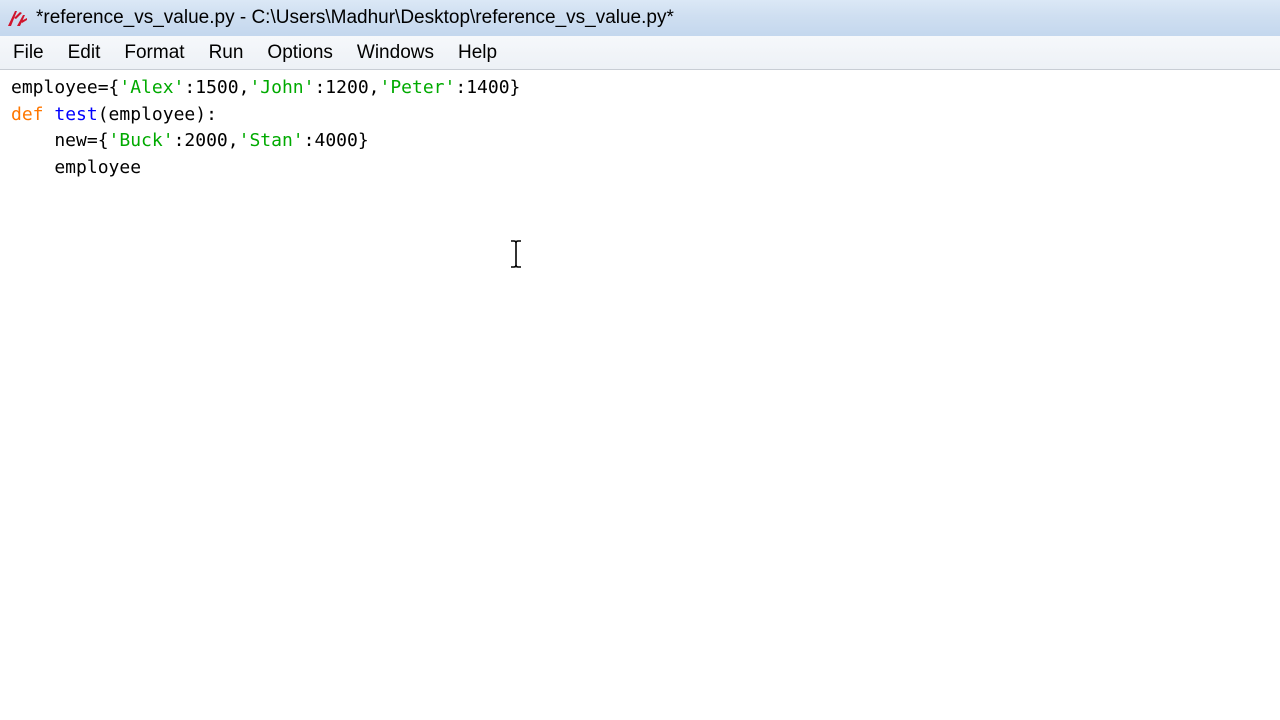  What do you see at coordinates (84, 53) in the screenshot?
I see `menu-edit: Edit` at bounding box center [84, 53].